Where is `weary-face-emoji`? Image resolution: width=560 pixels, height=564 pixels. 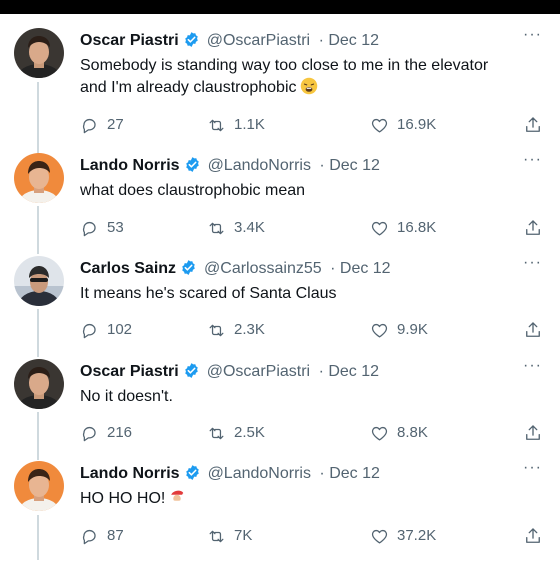 weary-face-emoji is located at coordinates (309, 86).